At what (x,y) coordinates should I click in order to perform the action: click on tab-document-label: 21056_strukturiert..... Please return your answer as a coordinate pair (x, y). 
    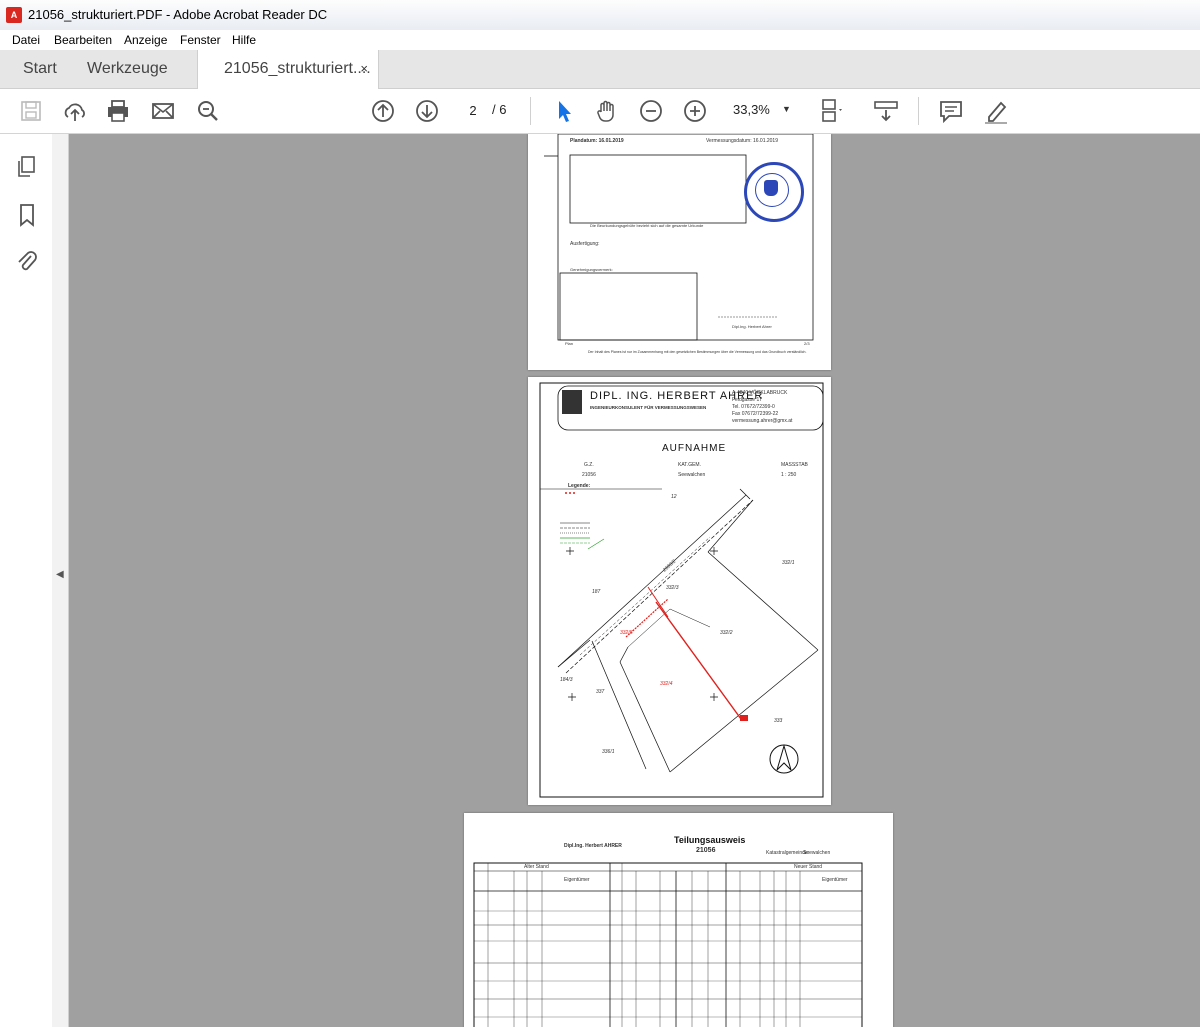
    Looking at the image, I should click on (297, 68).